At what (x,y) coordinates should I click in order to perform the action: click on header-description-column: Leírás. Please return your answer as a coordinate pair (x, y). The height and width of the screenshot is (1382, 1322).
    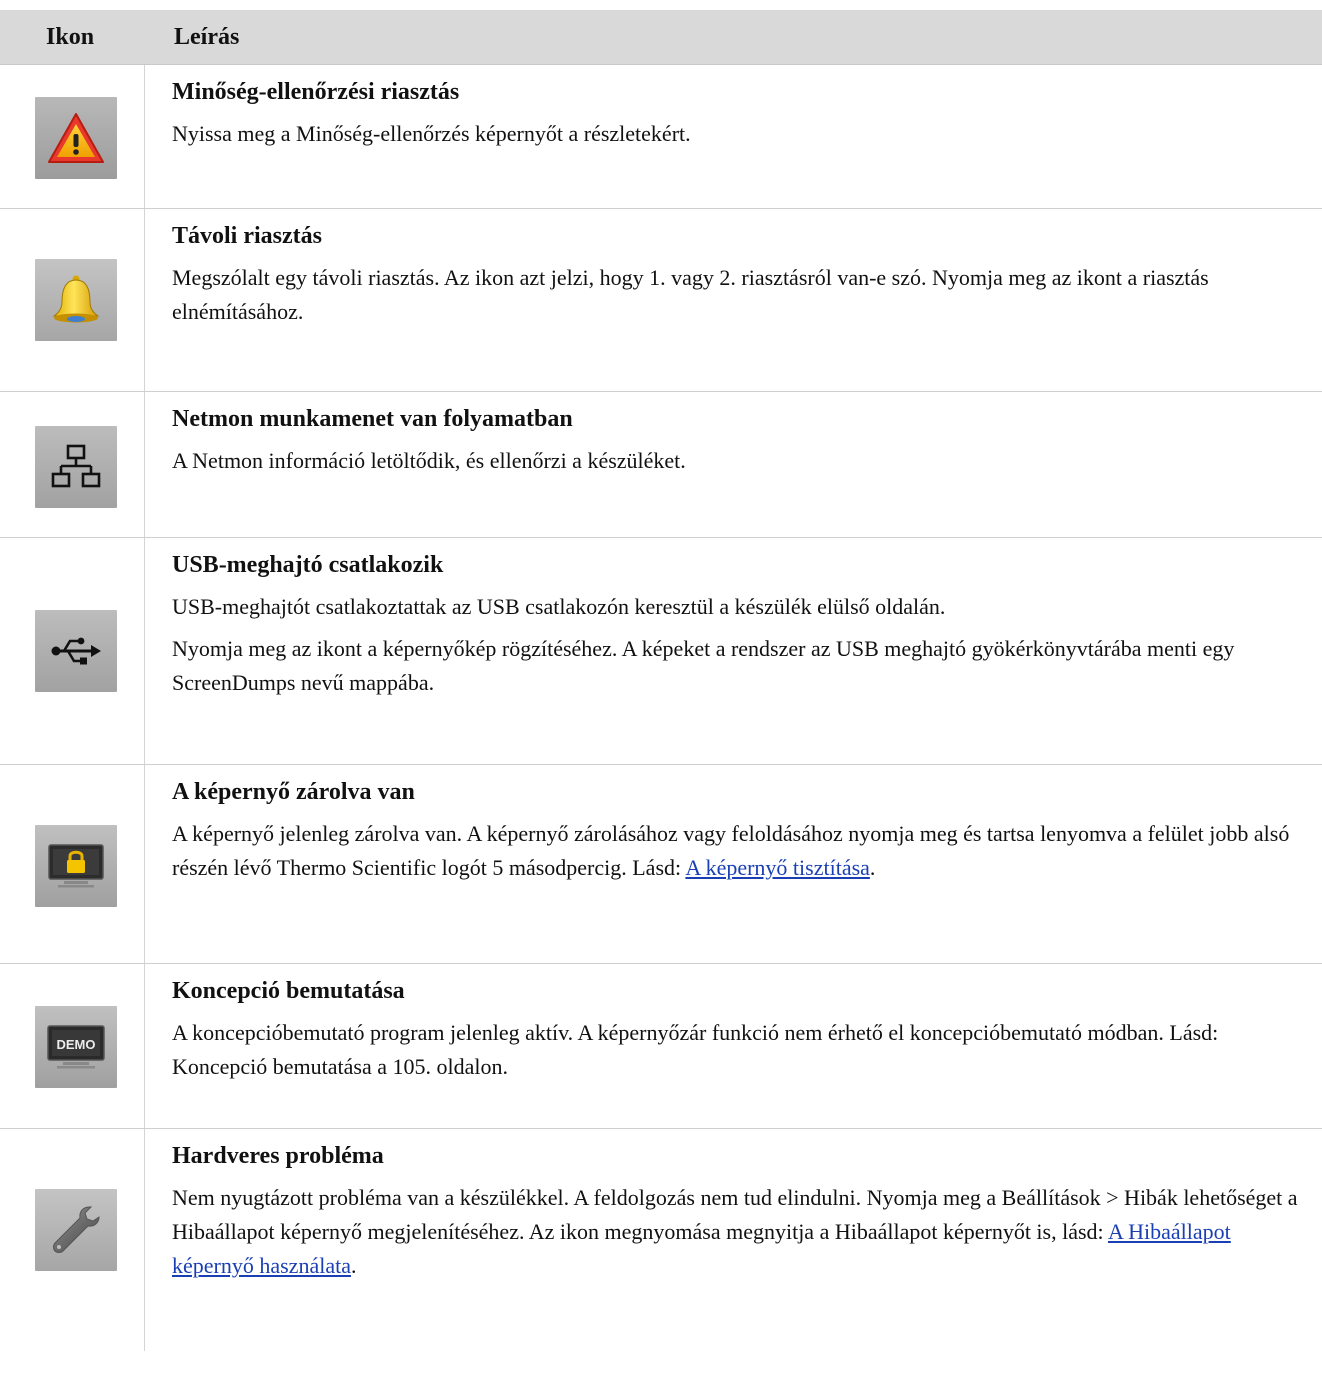
    Looking at the image, I should click on (207, 37).